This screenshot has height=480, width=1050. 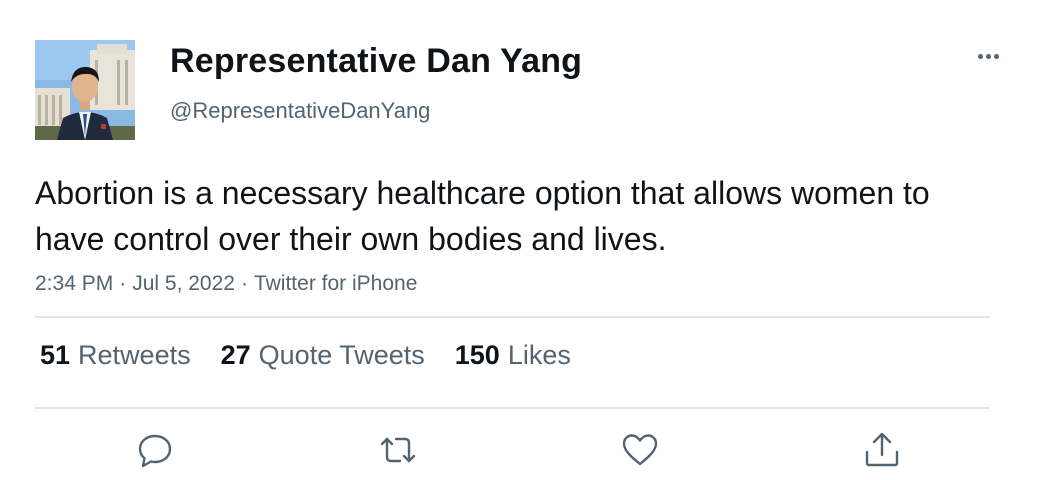 I want to click on retweets-label: Retweets, so click(x=134, y=355).